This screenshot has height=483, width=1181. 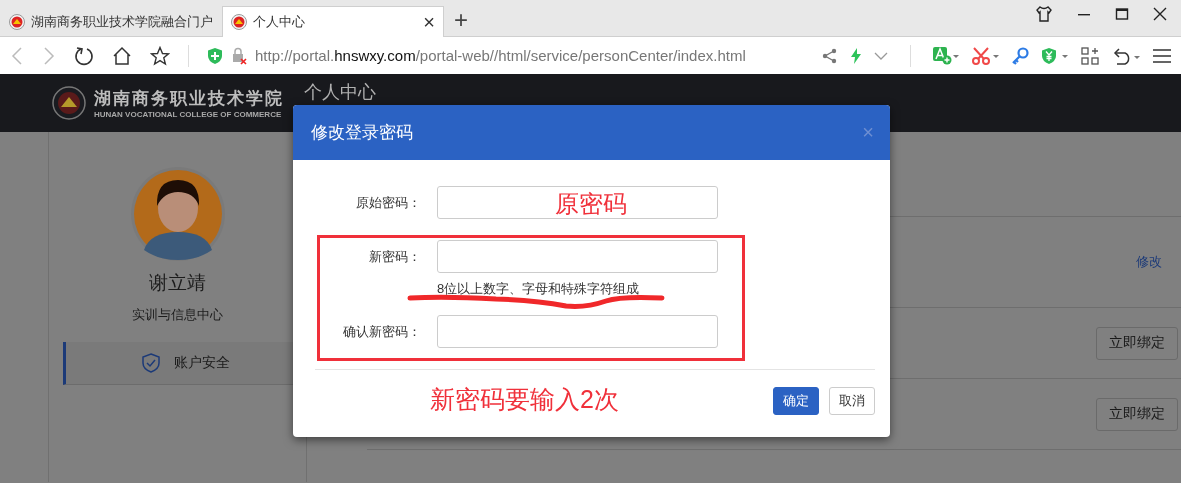 I want to click on reload-icon, so click(x=84, y=55).